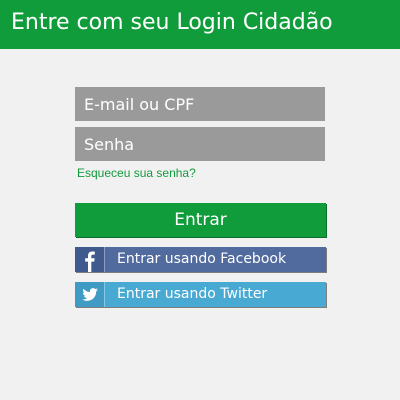 Image resolution: width=400 pixels, height=400 pixels. I want to click on twitter-login-button: Entrar usando Twitter, so click(200, 294).